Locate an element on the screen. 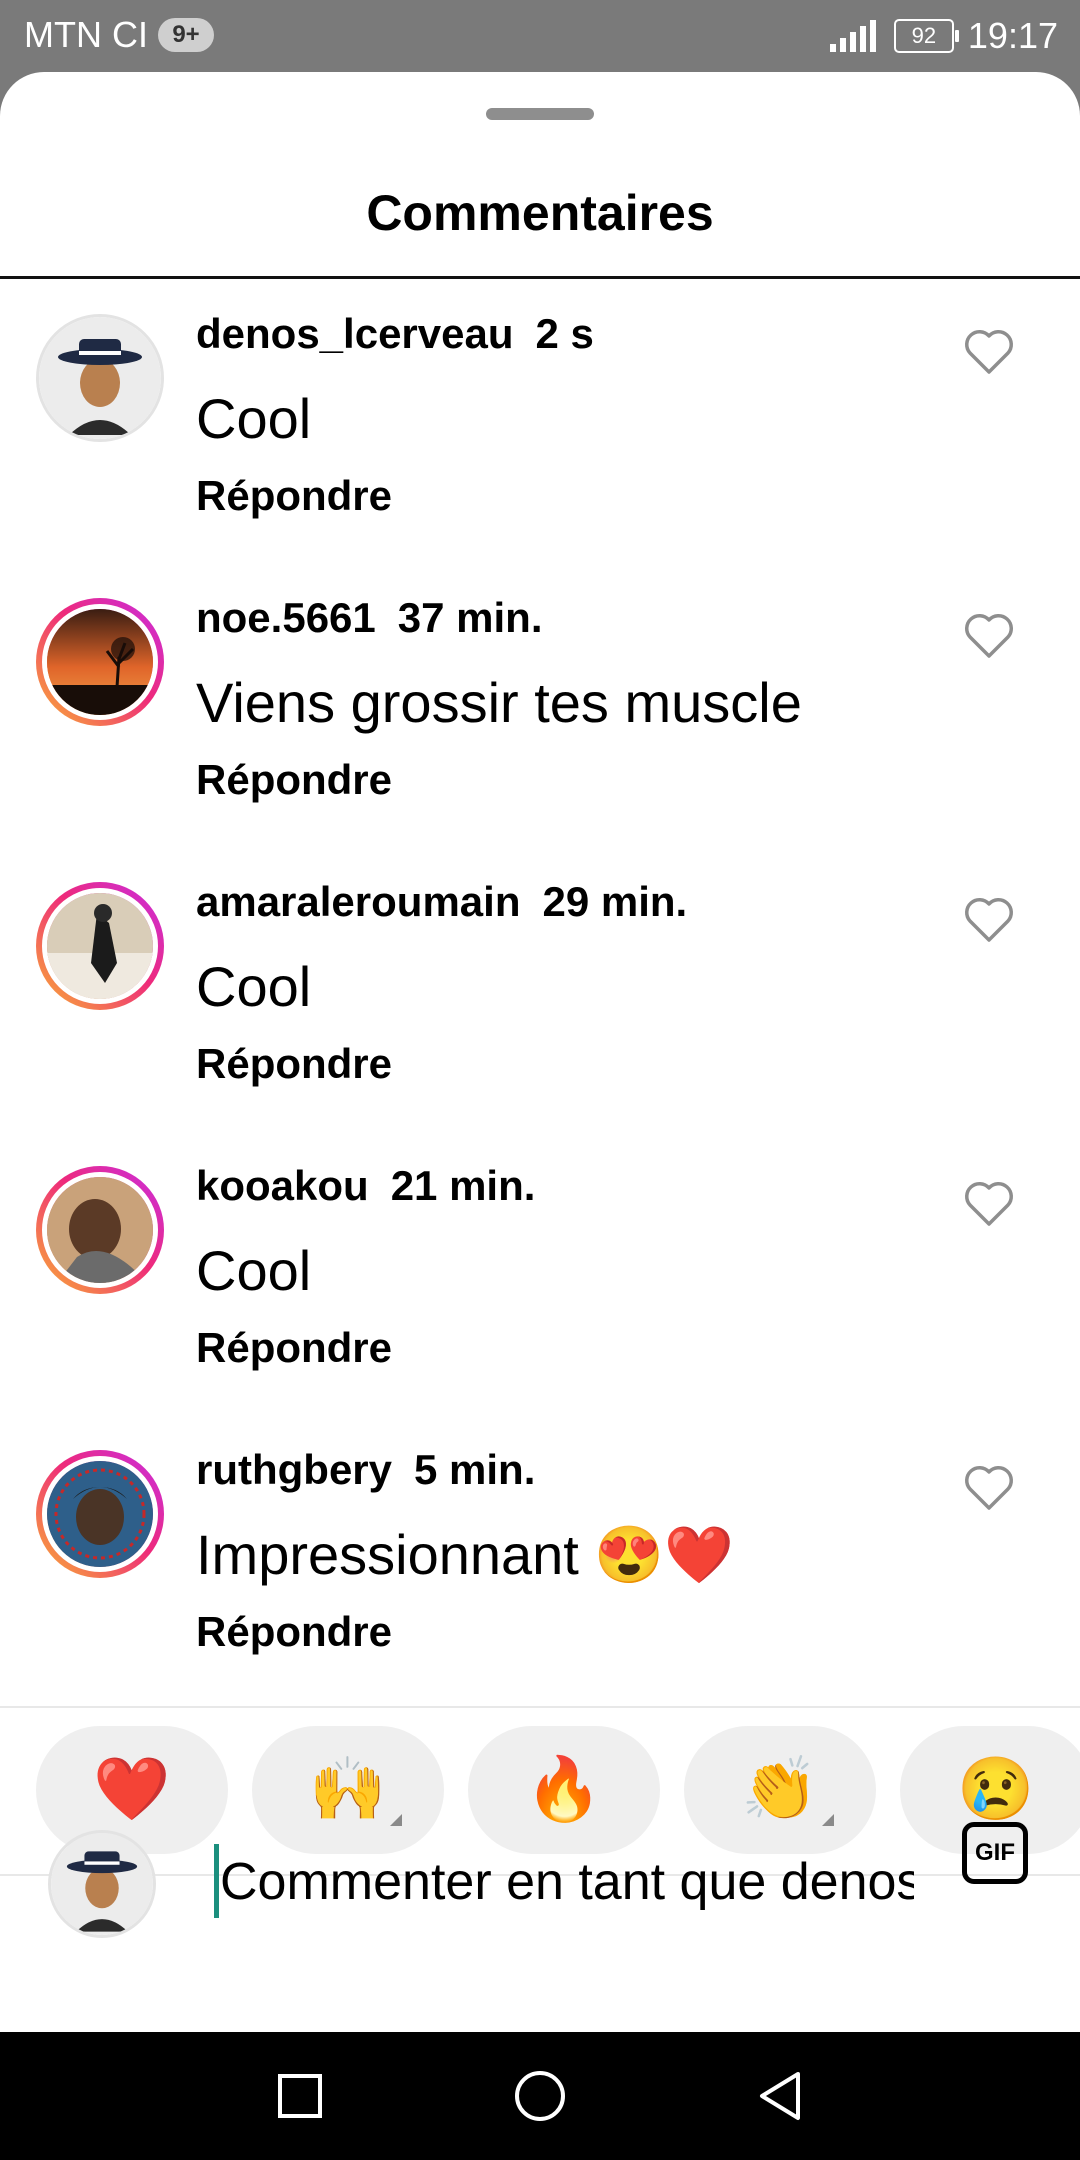 The height and width of the screenshot is (2160, 1080). reaction-clap-button: 👏 is located at coordinates (780, 1790).